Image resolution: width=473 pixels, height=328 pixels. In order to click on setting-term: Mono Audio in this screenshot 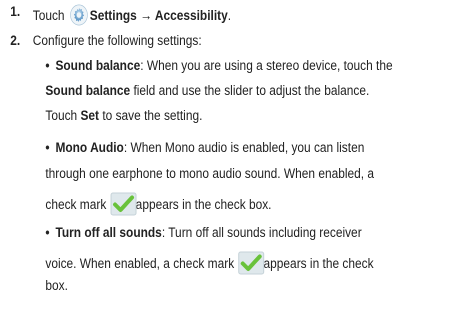, I will do `click(89, 148)`.